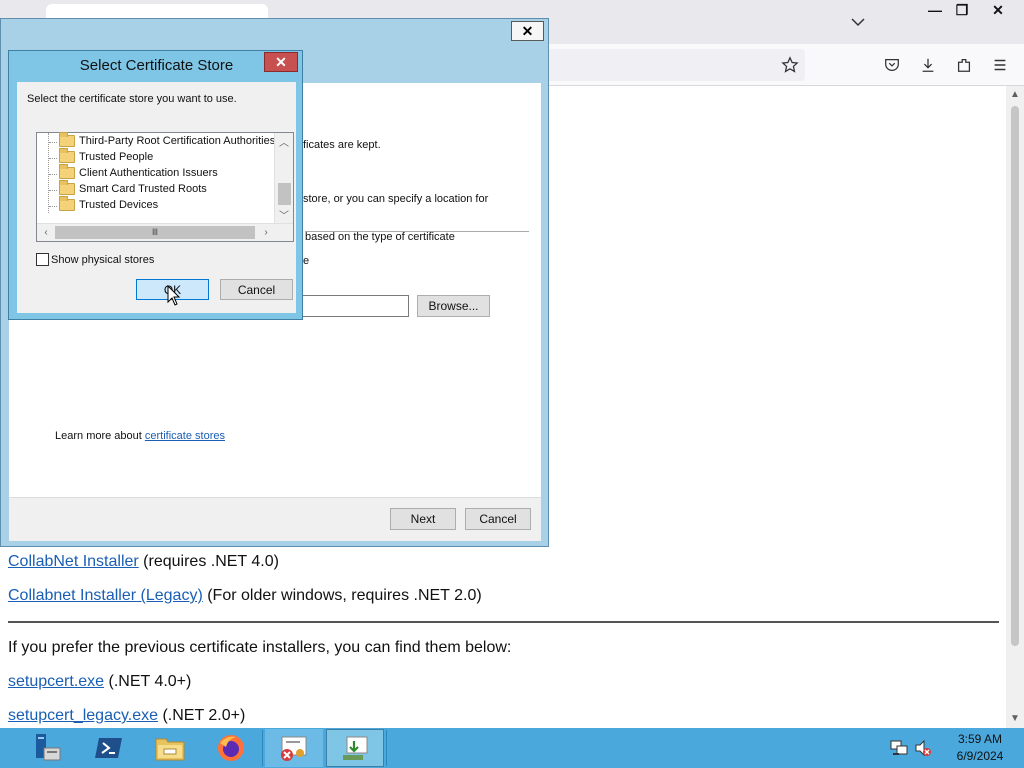 This screenshot has height=768, width=1024. Describe the element at coordinates (306, 261) in the screenshot. I see `wizard-text-fragment: e` at that location.